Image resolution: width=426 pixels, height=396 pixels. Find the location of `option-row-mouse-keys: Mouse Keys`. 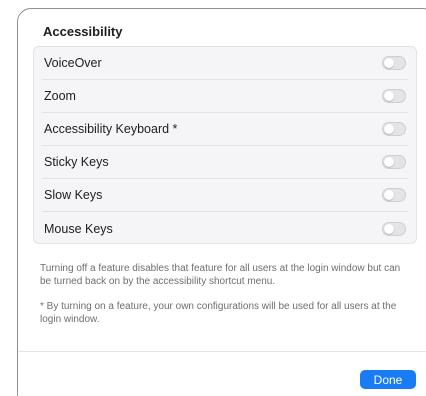

option-row-mouse-keys: Mouse Keys is located at coordinates (225, 228).